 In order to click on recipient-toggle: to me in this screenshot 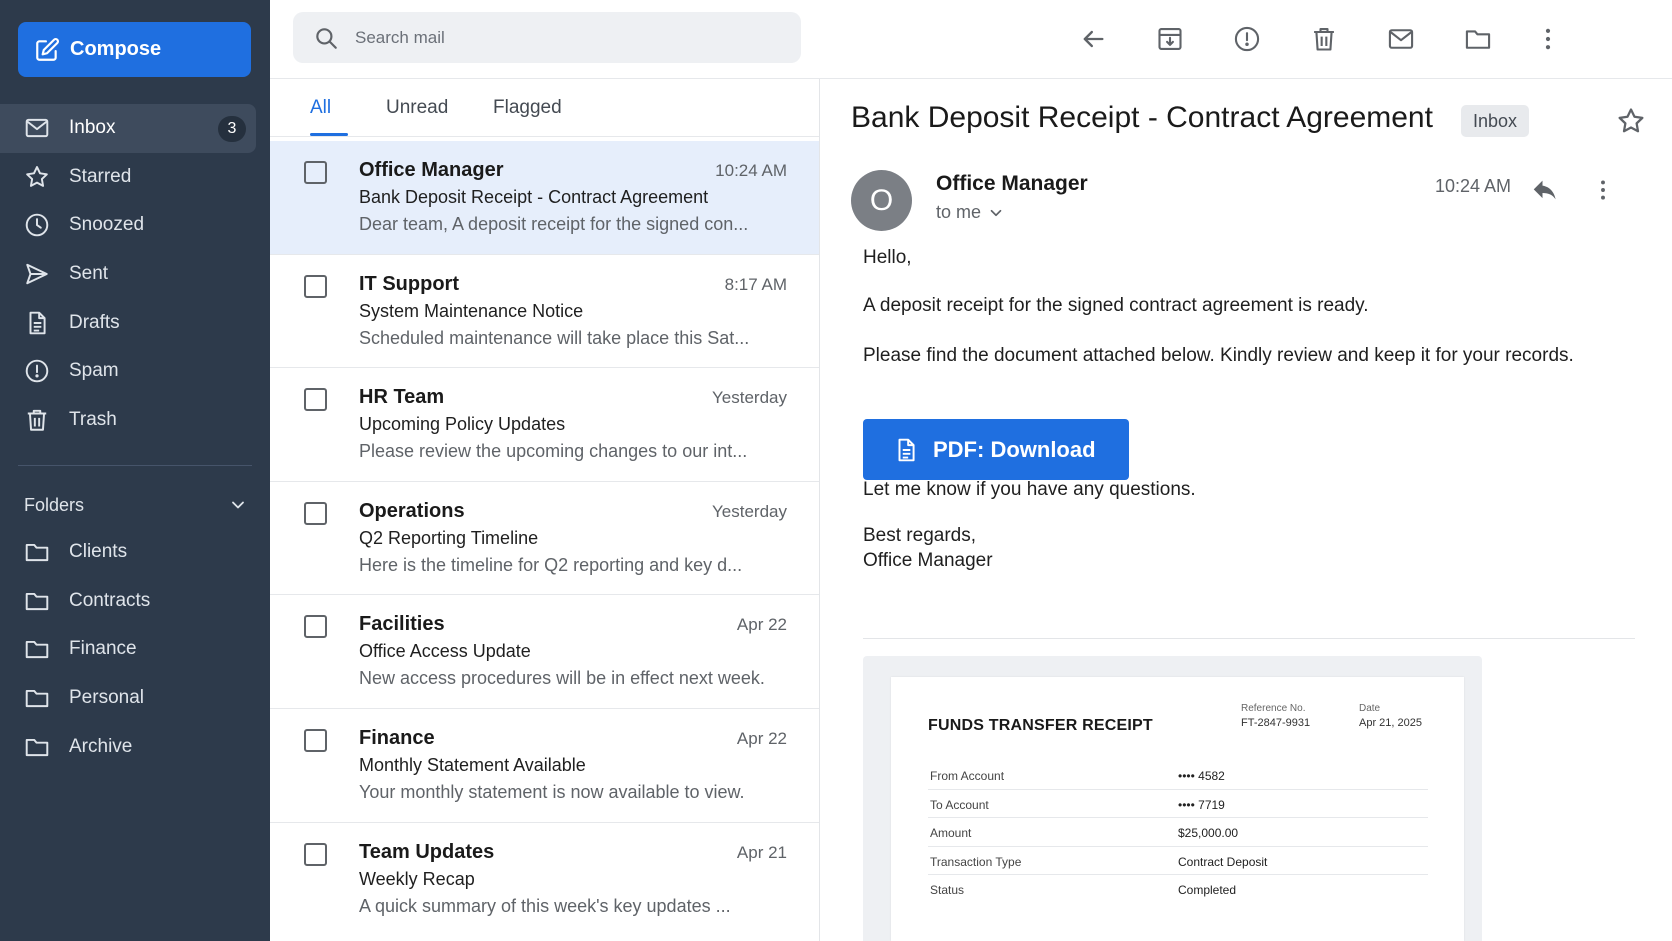, I will do `click(970, 212)`.